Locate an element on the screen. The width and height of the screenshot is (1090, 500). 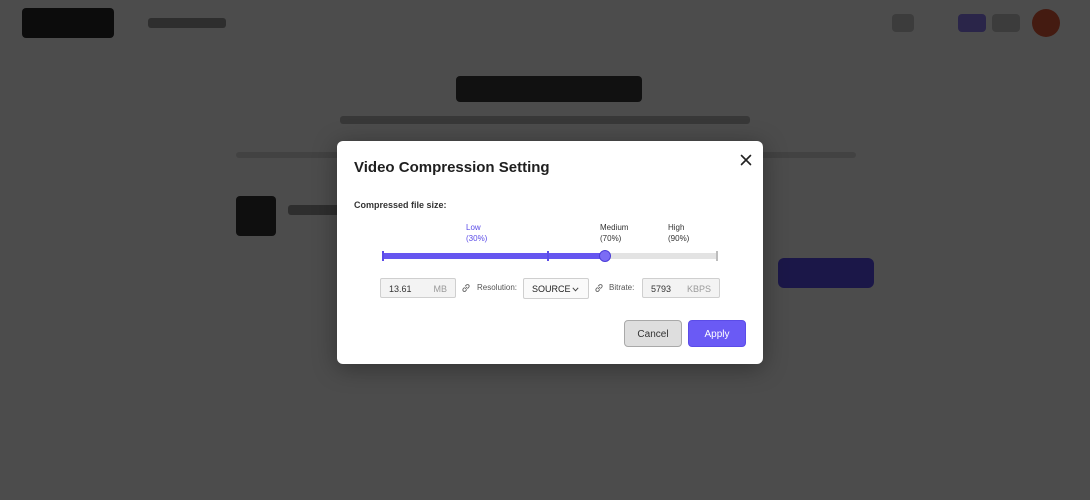
slider-mark-label: Low is located at coordinates (473, 227).